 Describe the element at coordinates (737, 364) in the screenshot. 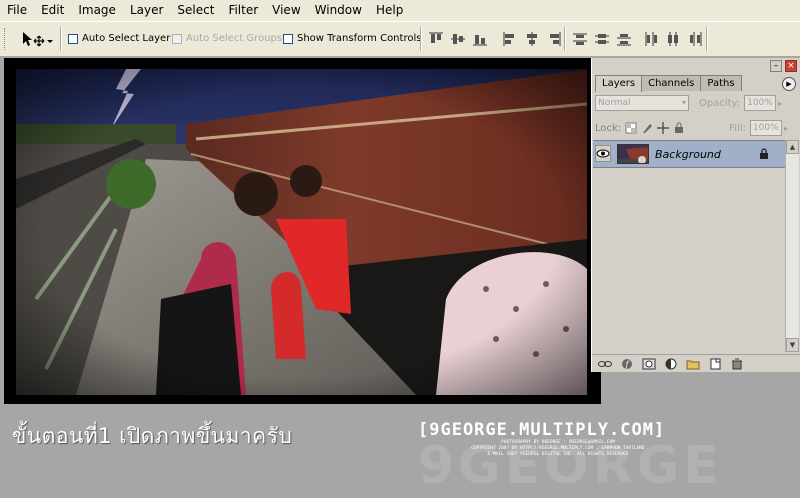

I see `delete-layer-trash-icon` at that location.